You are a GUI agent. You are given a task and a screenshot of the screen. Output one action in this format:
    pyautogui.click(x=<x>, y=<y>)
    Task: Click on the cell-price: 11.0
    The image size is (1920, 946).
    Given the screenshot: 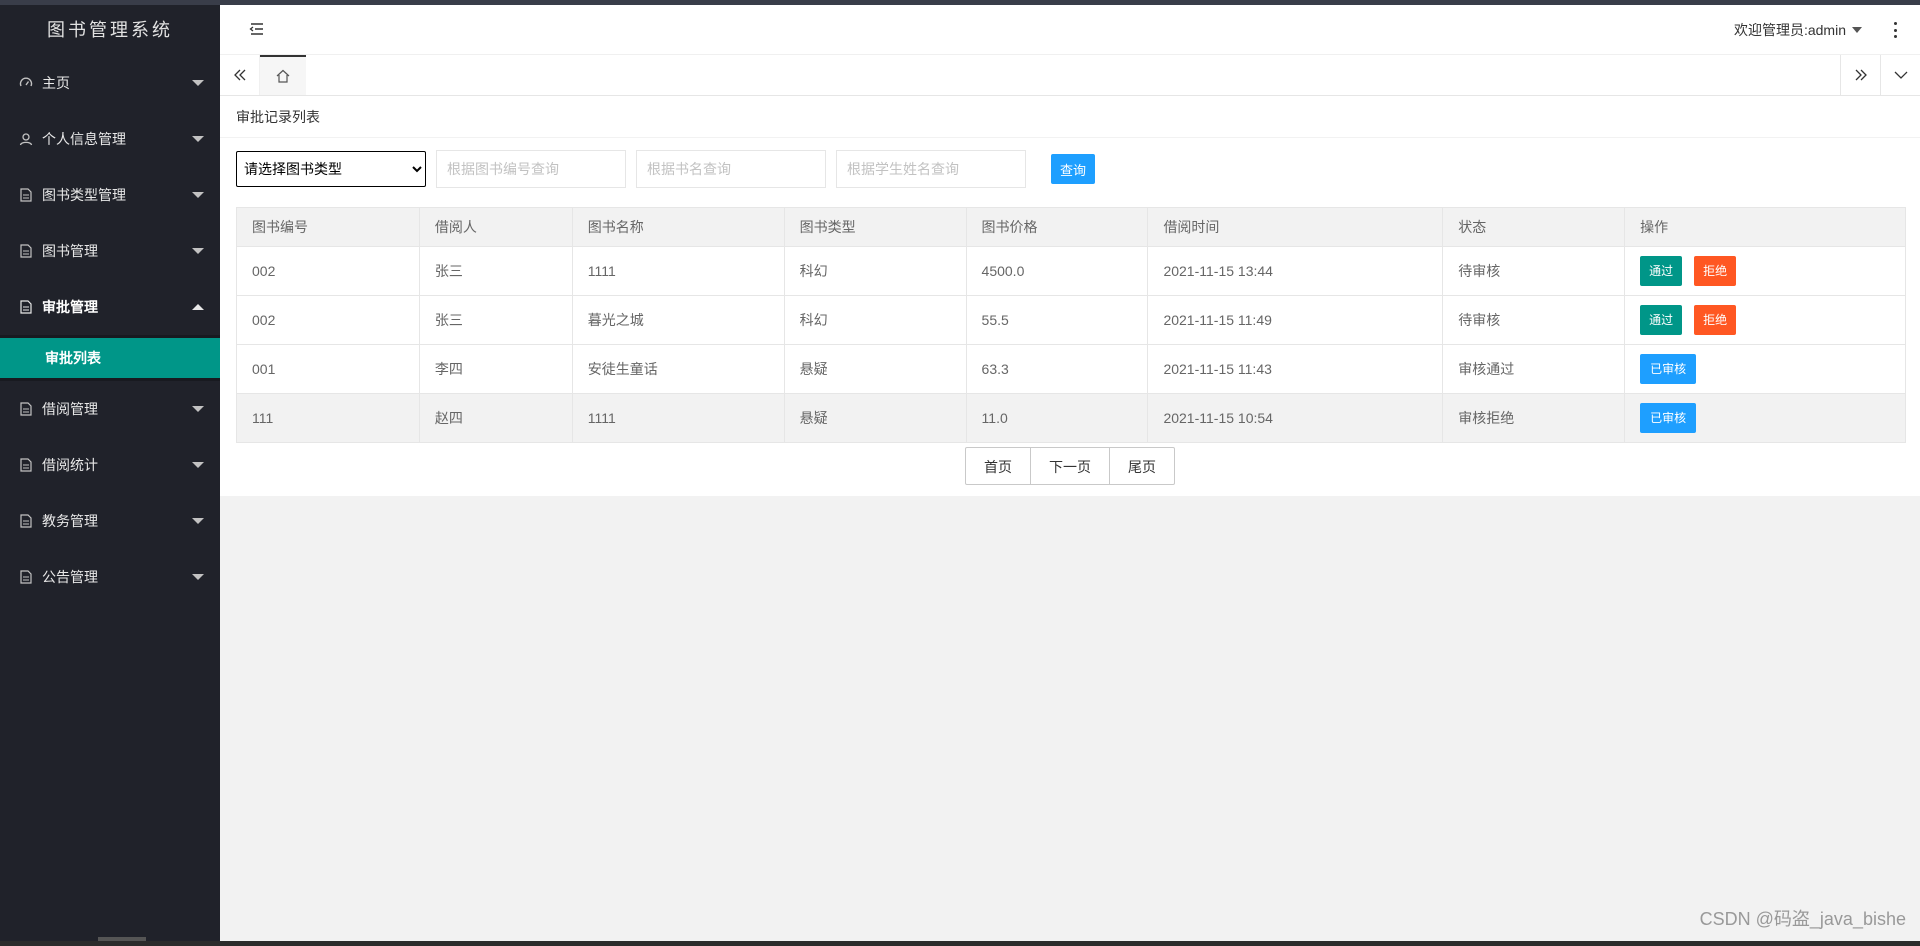 What is the action you would take?
    pyautogui.click(x=1057, y=418)
    